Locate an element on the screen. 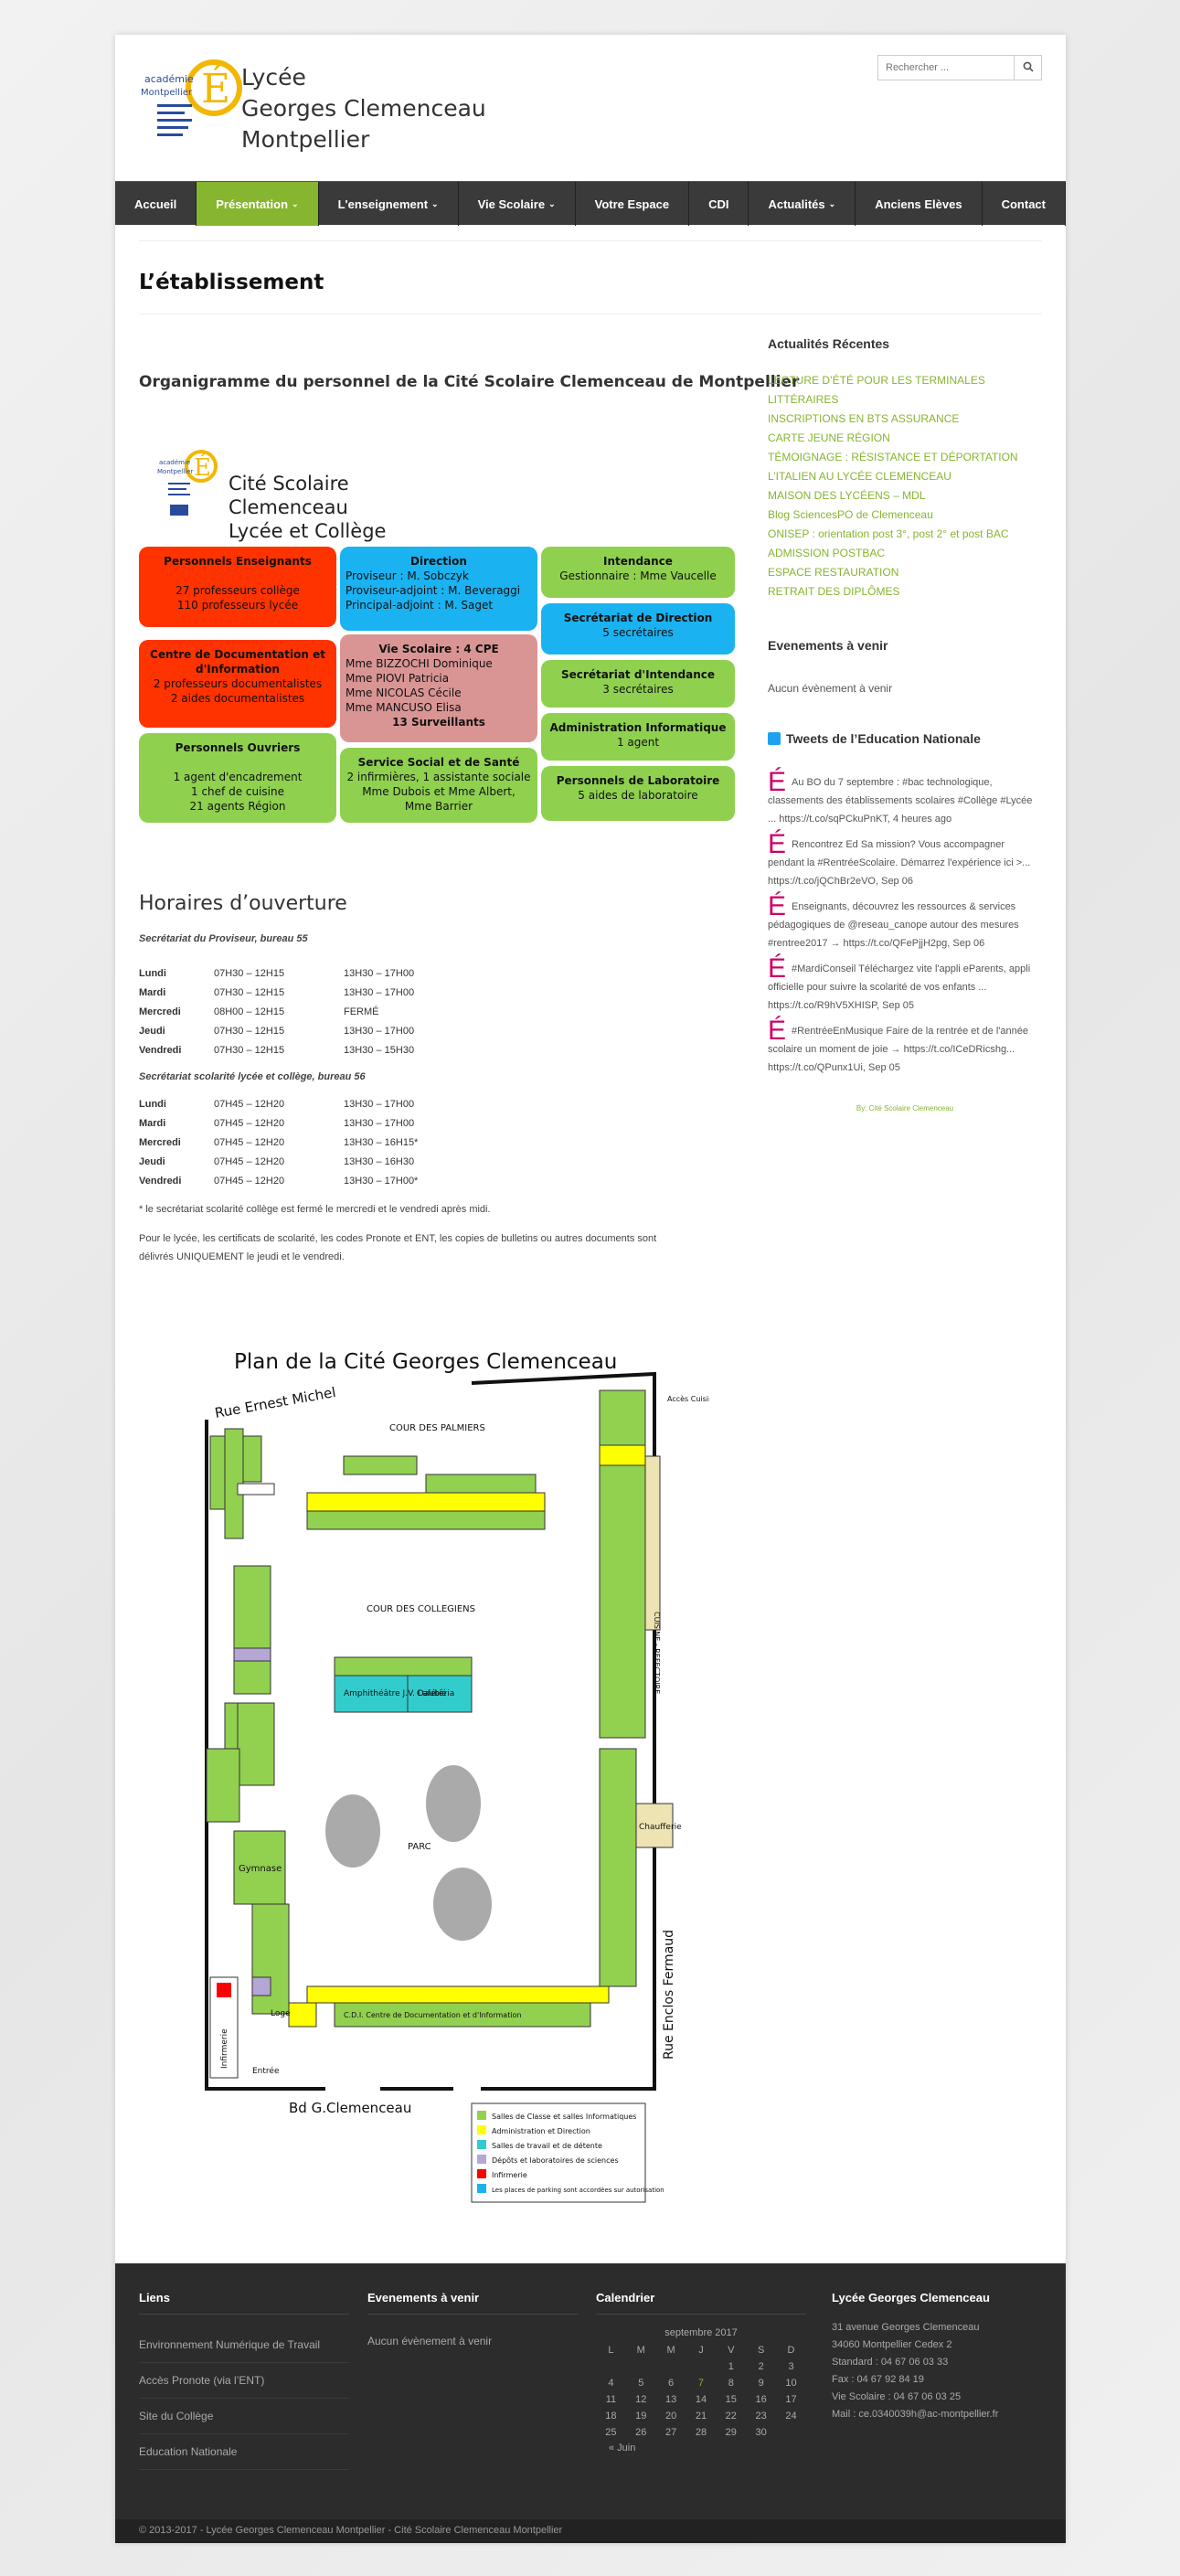 This screenshot has height=2576, width=1180. calendar-day: 16 is located at coordinates (761, 2400).